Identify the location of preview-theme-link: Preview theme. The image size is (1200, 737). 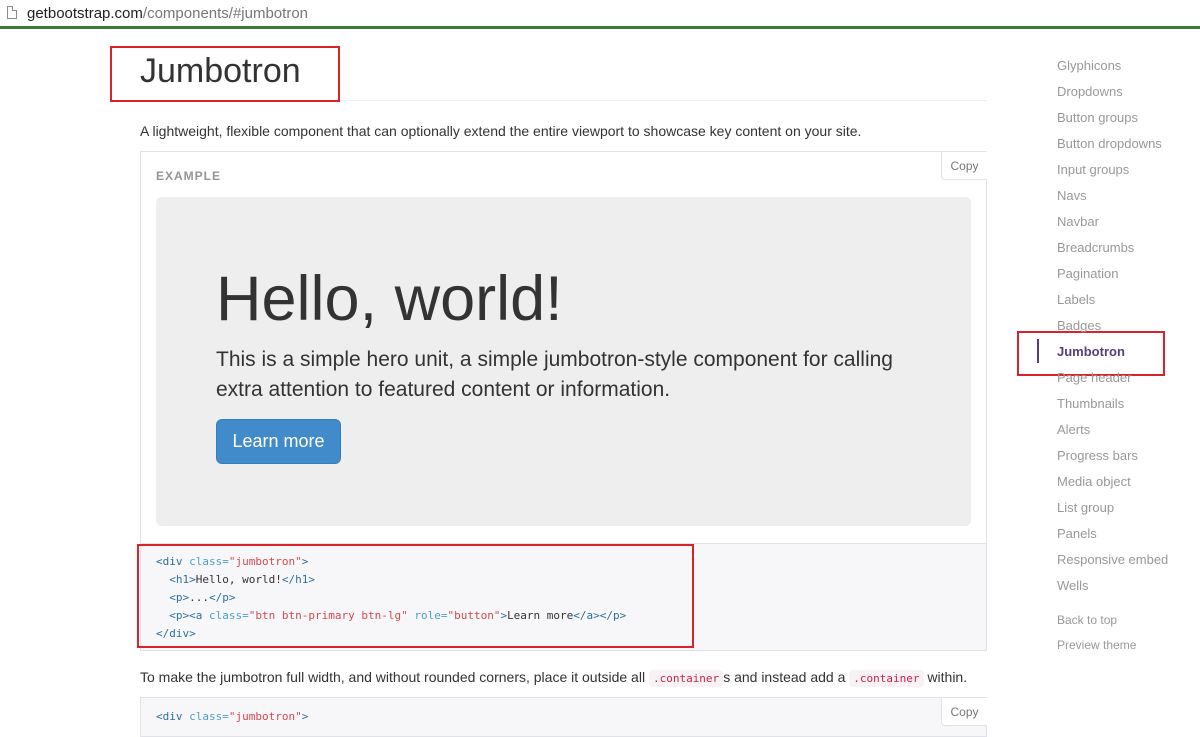
(1096, 645).